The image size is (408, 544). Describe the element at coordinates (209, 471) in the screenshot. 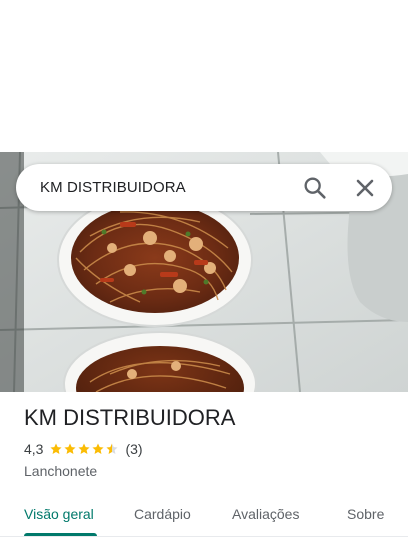

I see `place-category: Lanchonete` at that location.